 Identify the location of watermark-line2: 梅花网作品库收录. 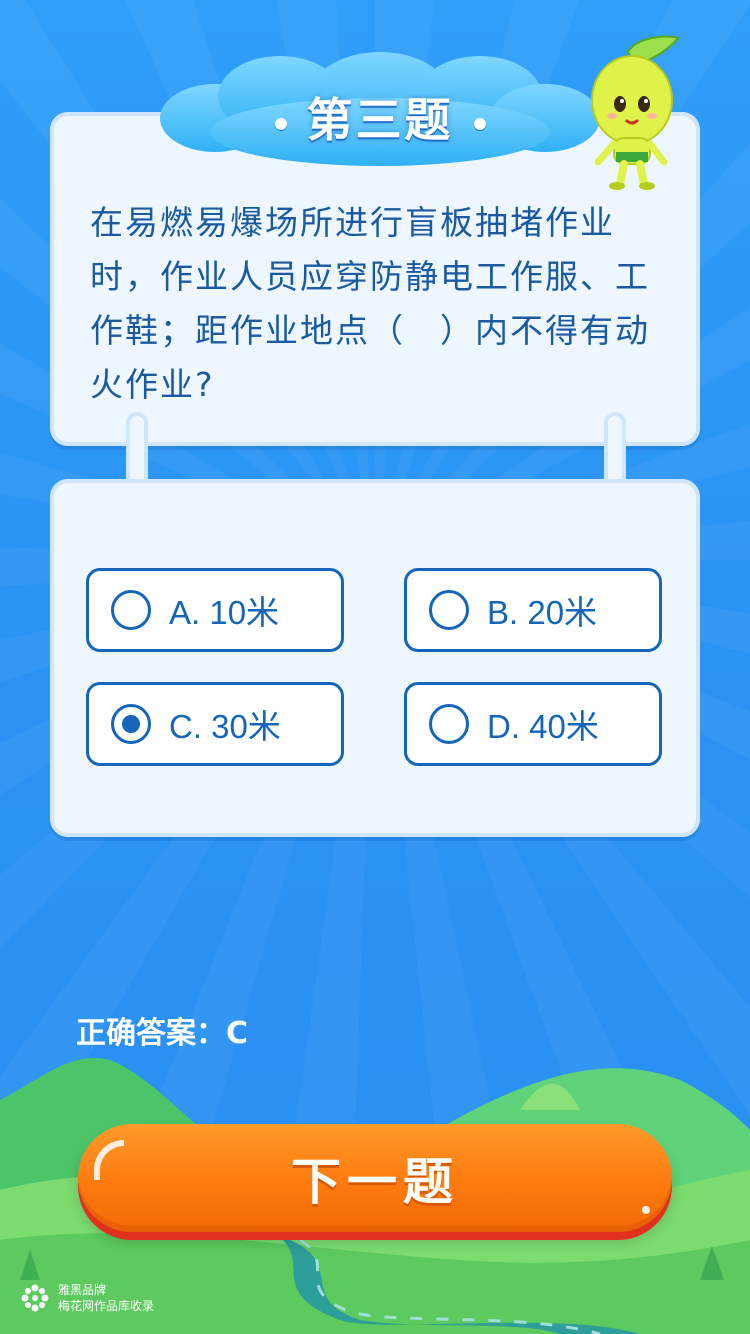
(106, 1306).